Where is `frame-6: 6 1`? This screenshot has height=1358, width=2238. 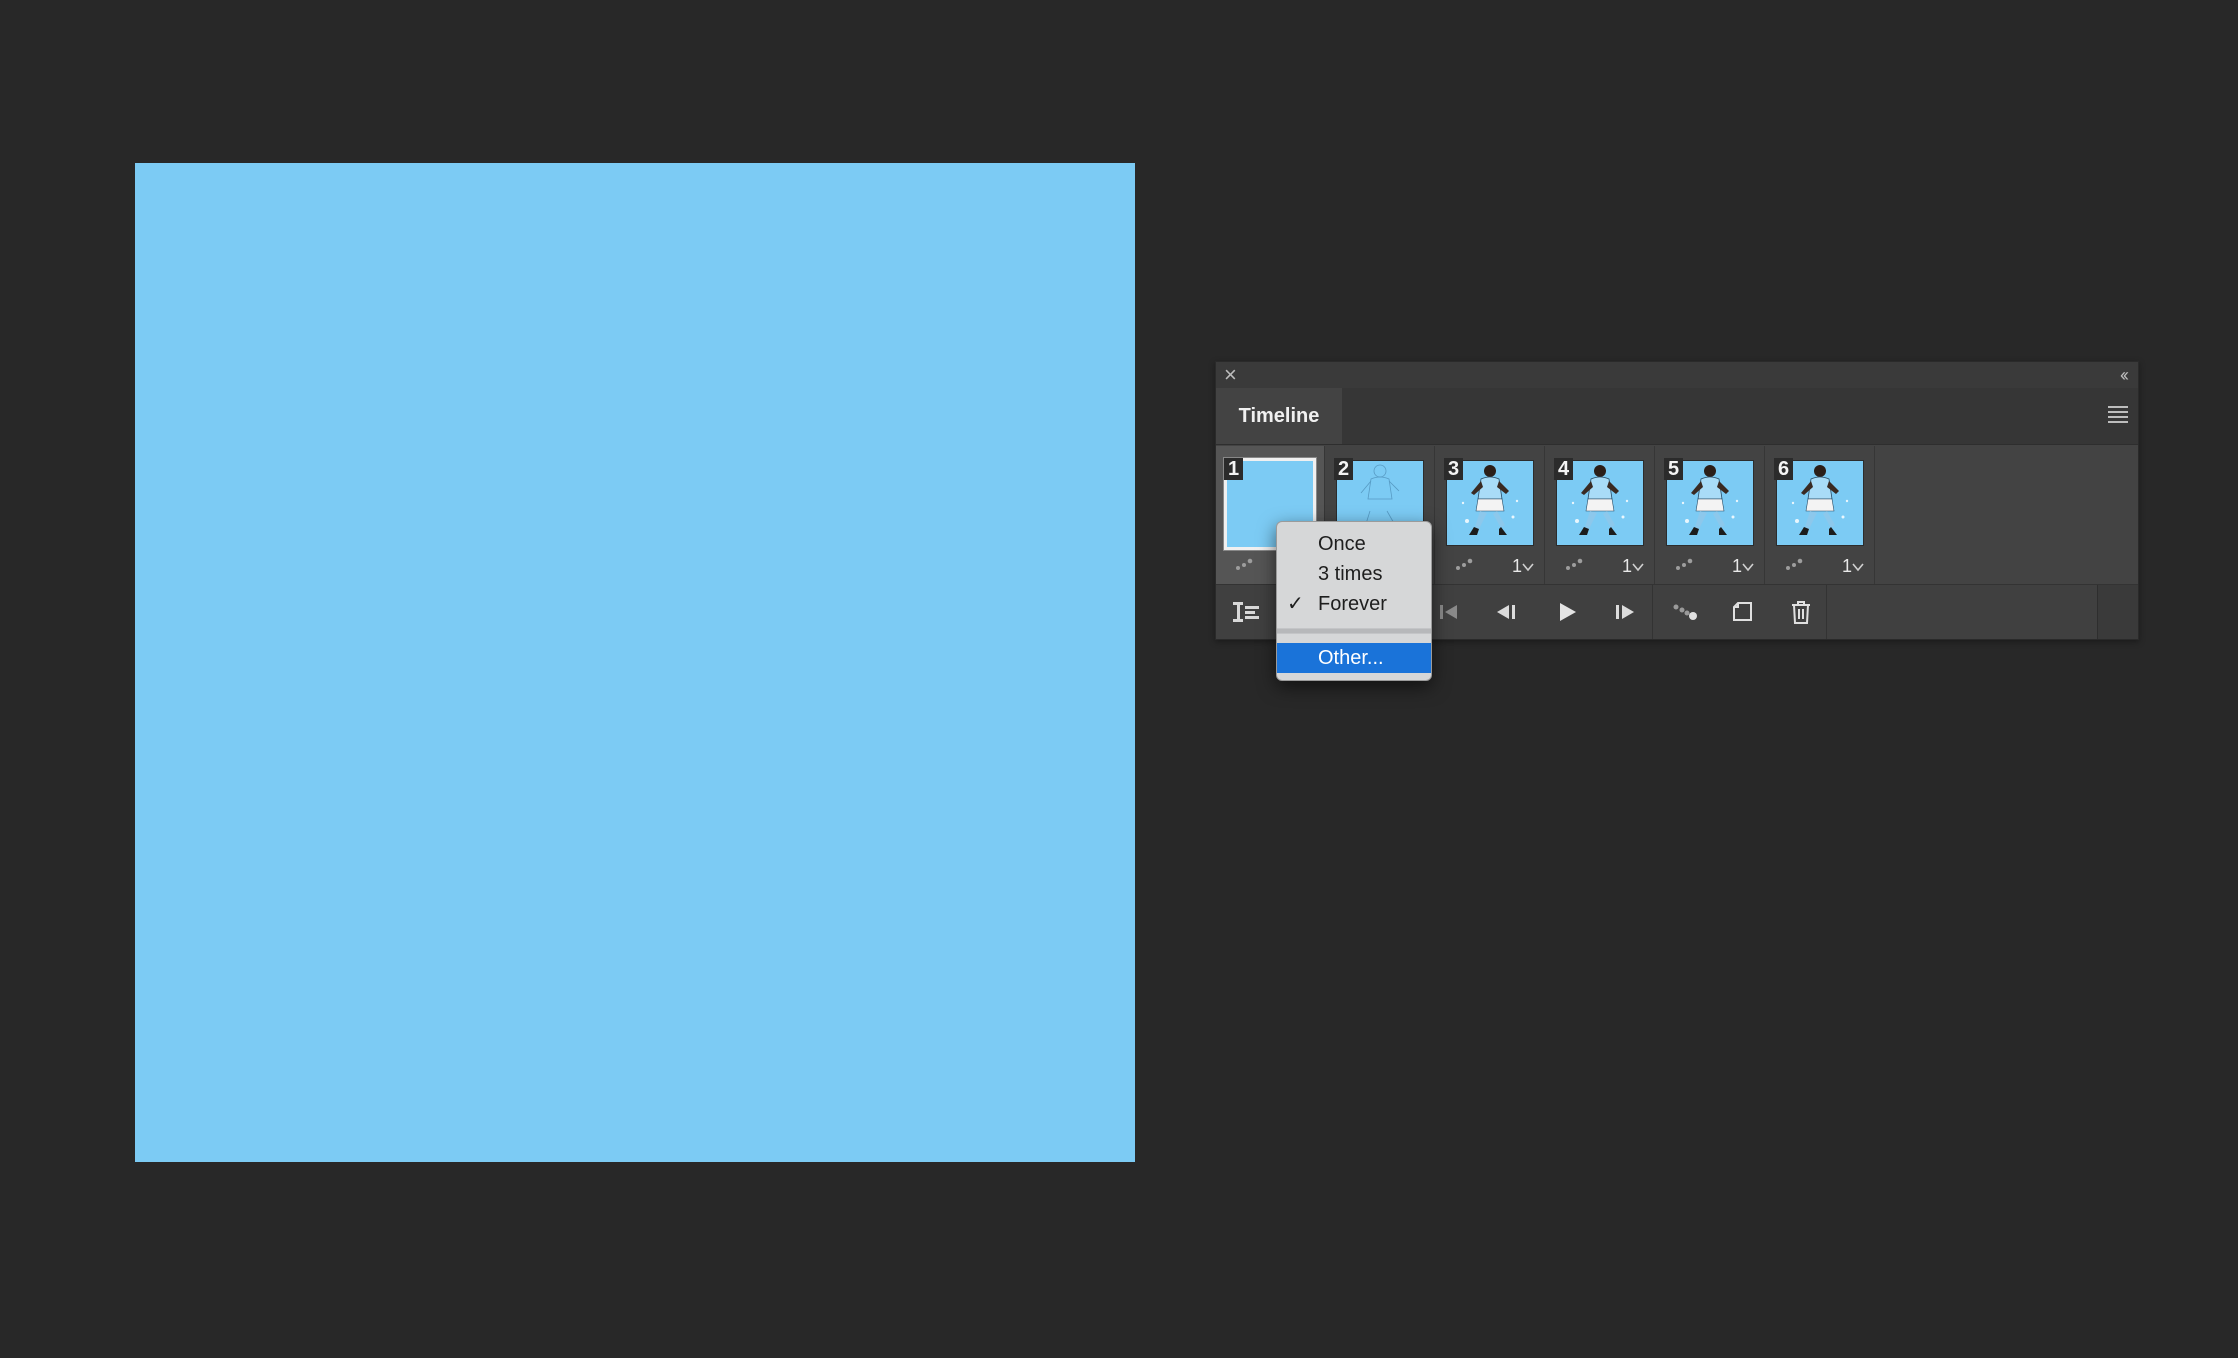 frame-6: 6 1 is located at coordinates (1820, 515).